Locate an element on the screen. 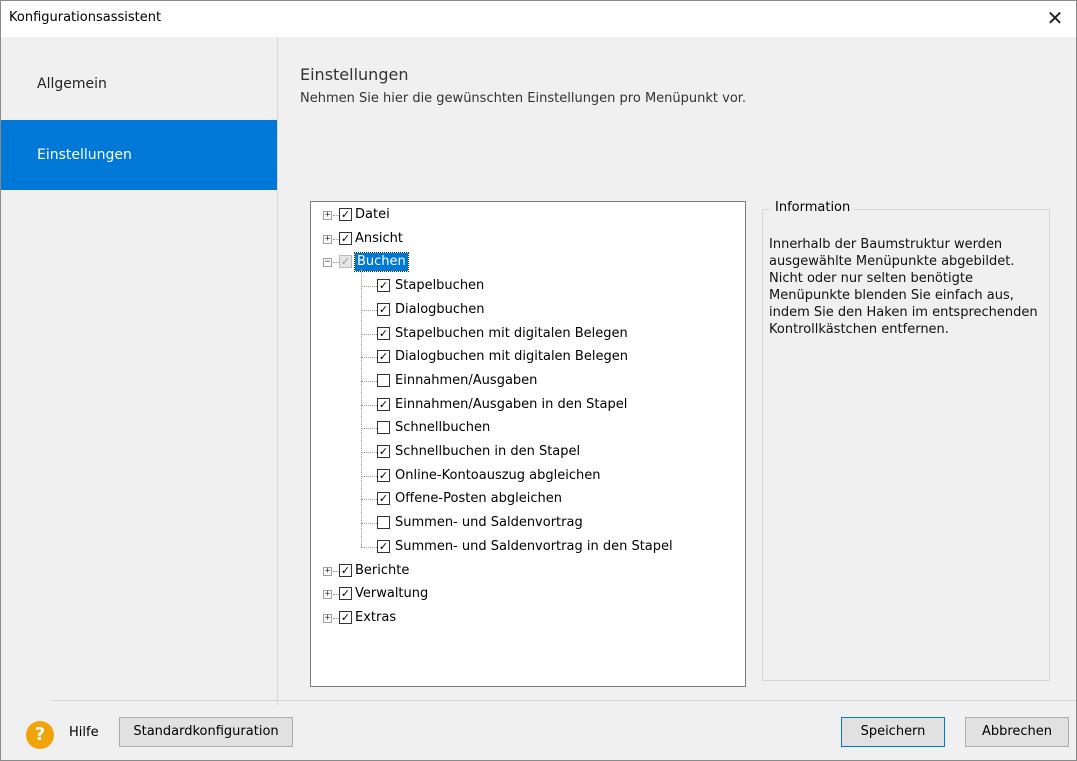  tree-node: + ✓ Extras is located at coordinates (526, 618).